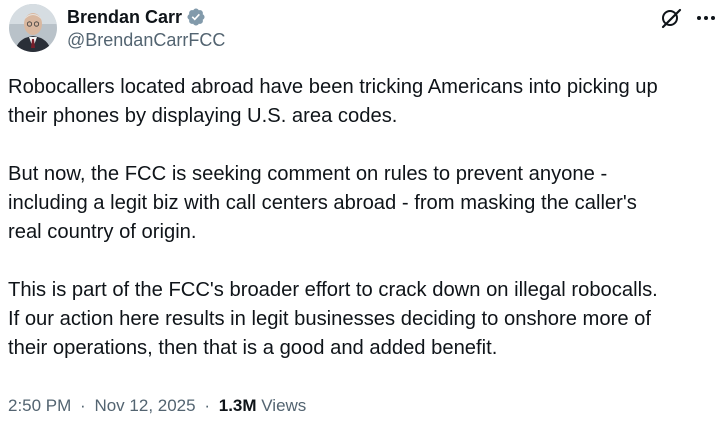  What do you see at coordinates (145, 405) in the screenshot?
I see `tweet-date: Nov 12, 2025` at bounding box center [145, 405].